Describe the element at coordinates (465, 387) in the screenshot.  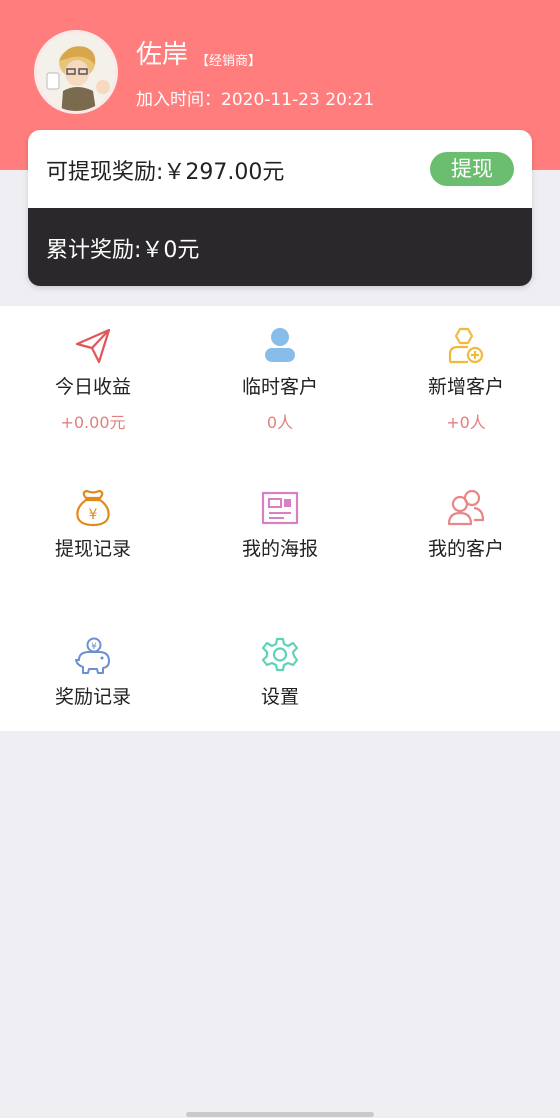
I see `menu-item-label: 新增客户` at that location.